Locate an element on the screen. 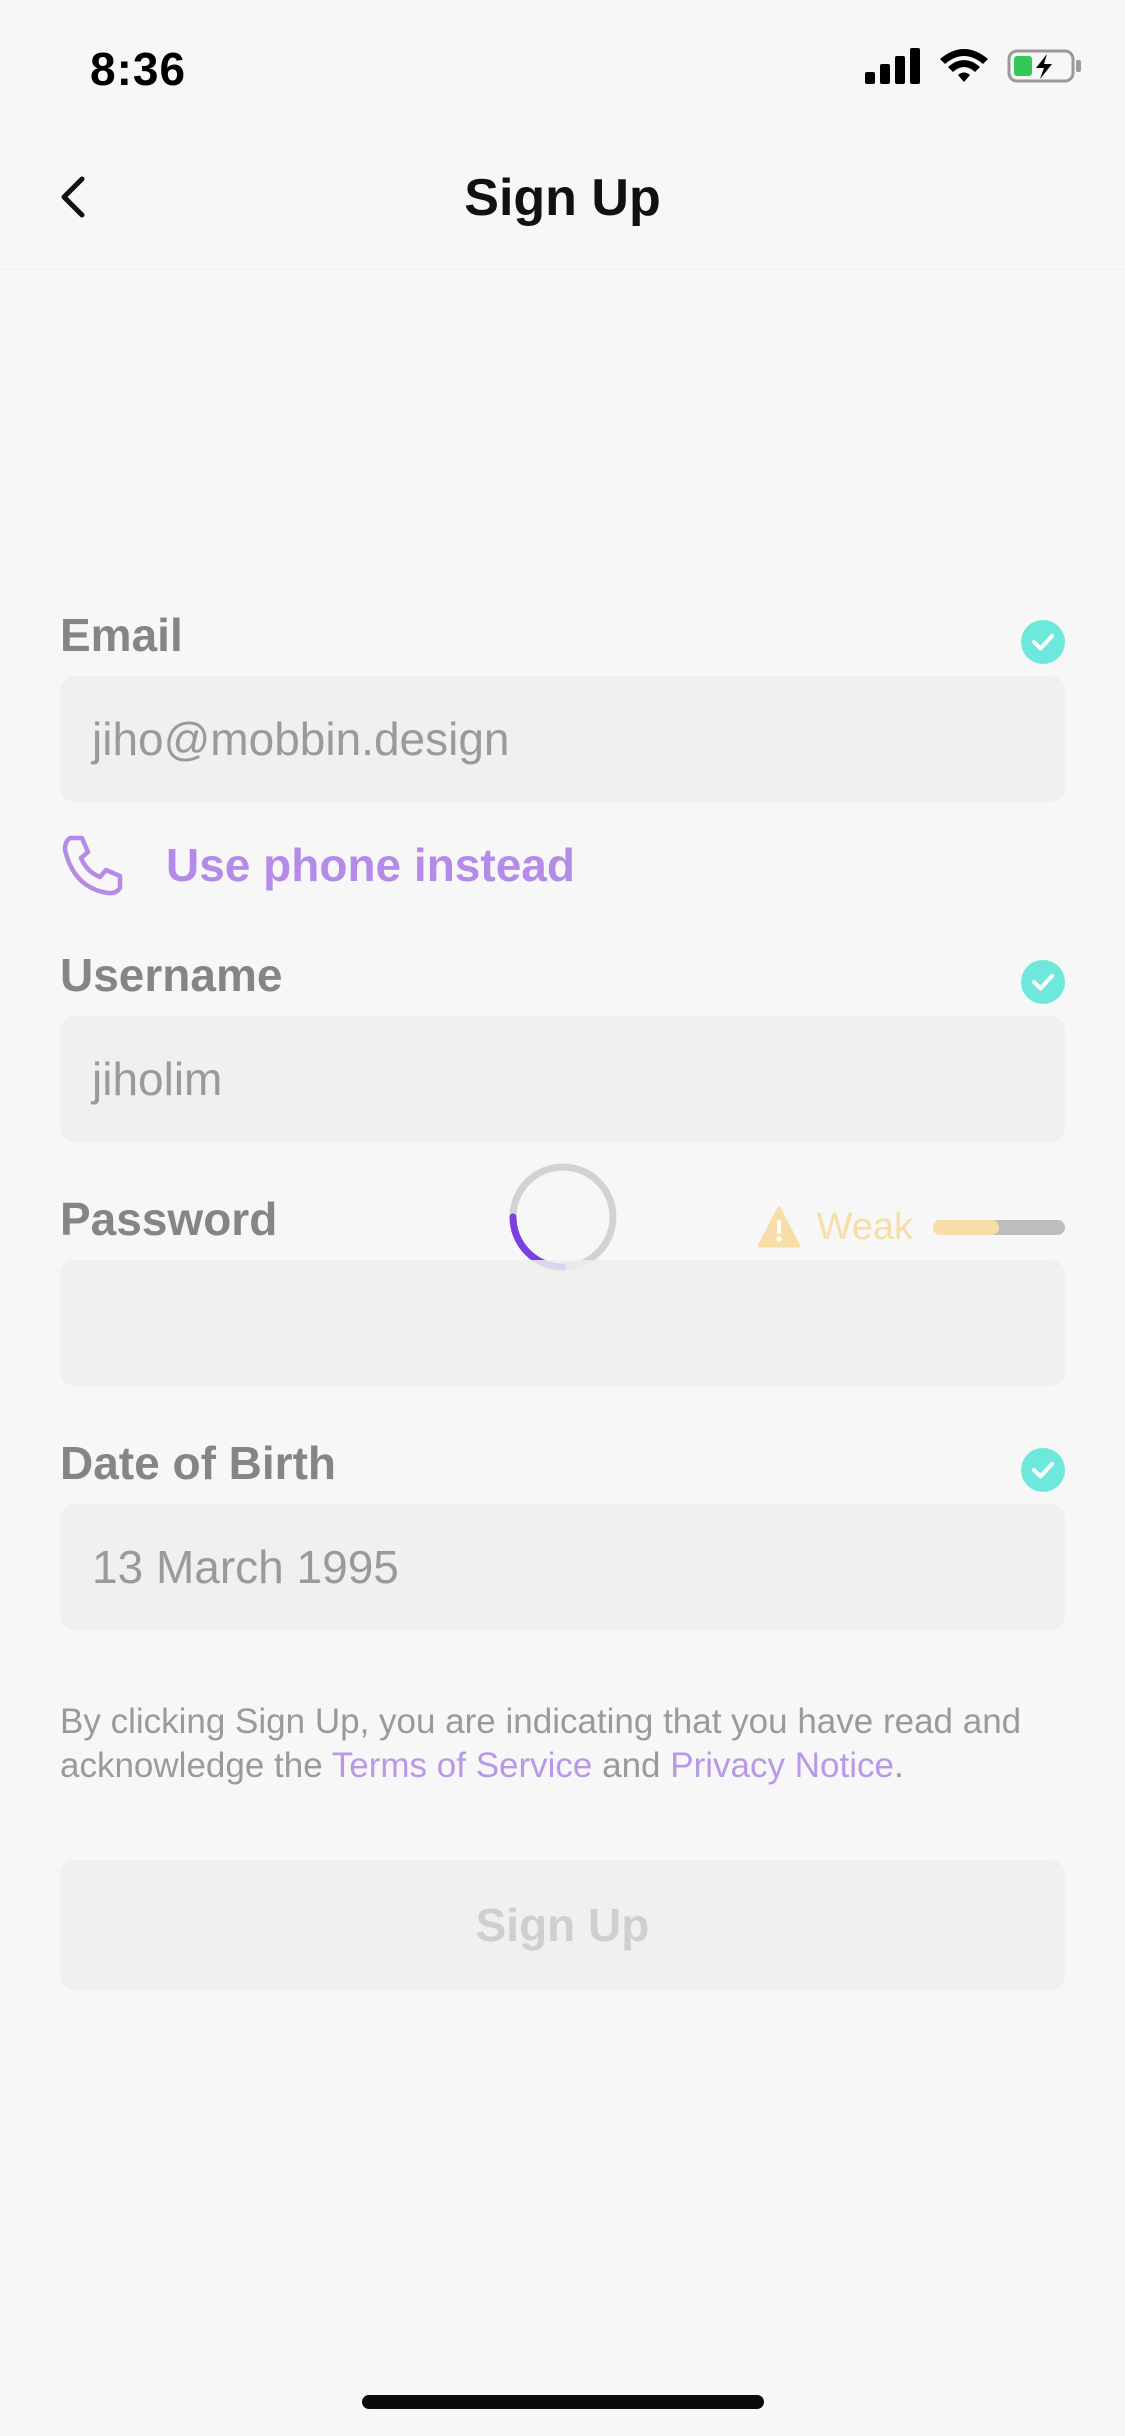 The image size is (1125, 2436). use-phone-instead-link: Use phone instead is located at coordinates (317, 865).